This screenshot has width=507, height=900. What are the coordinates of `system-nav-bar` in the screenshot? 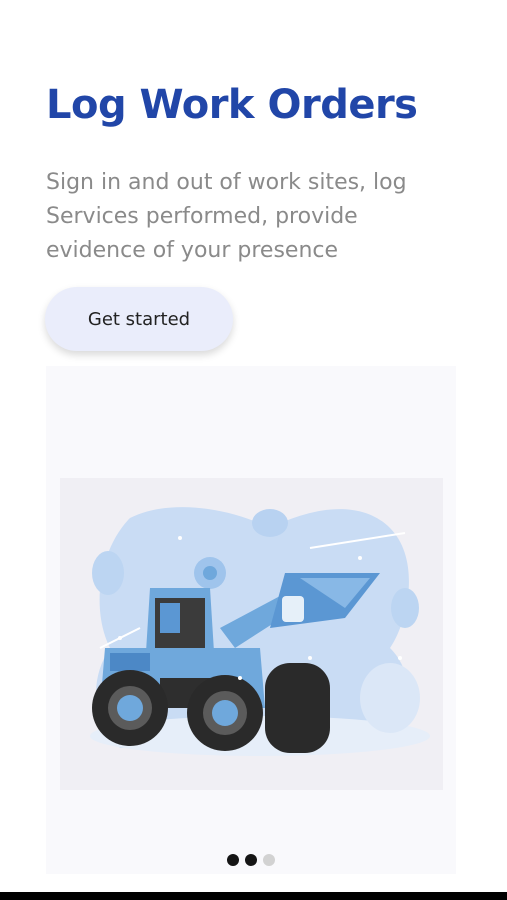 It's located at (253, 896).